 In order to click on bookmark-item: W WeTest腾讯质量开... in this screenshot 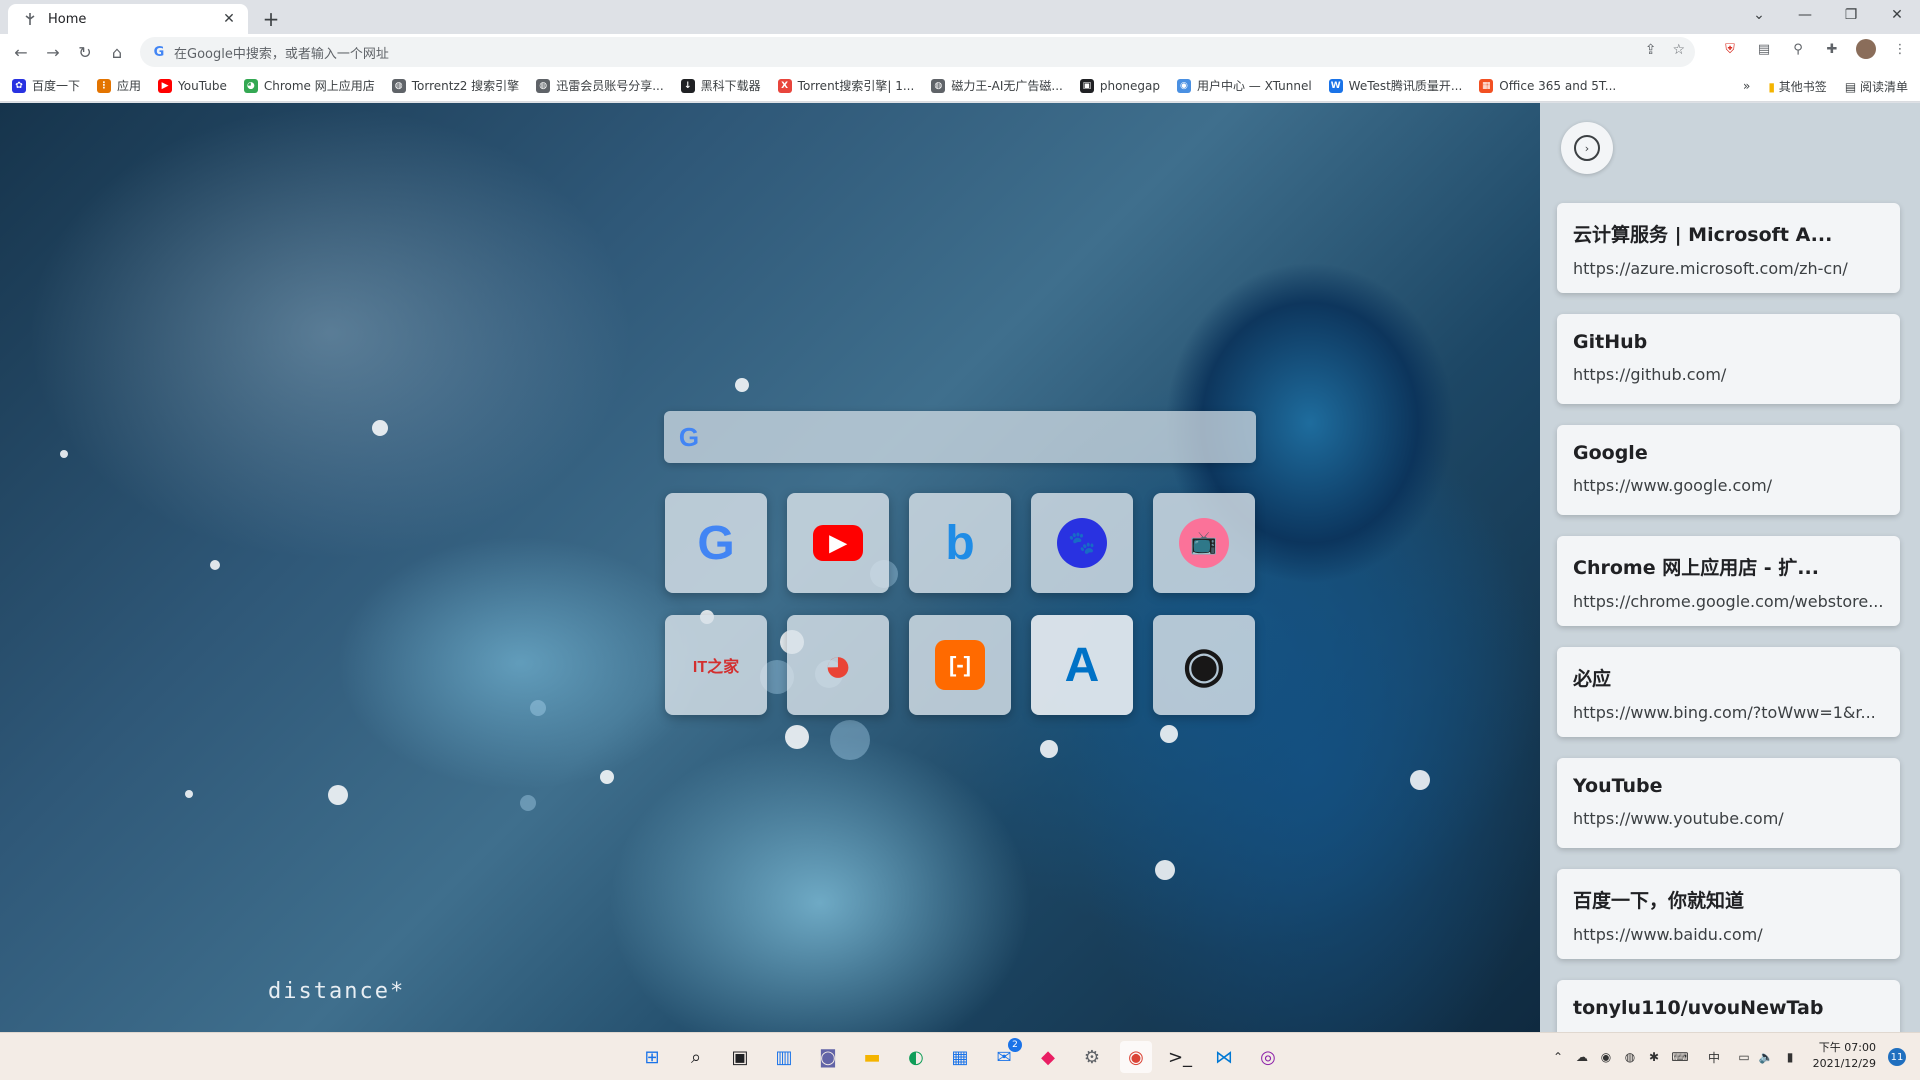, I will do `click(1395, 85)`.